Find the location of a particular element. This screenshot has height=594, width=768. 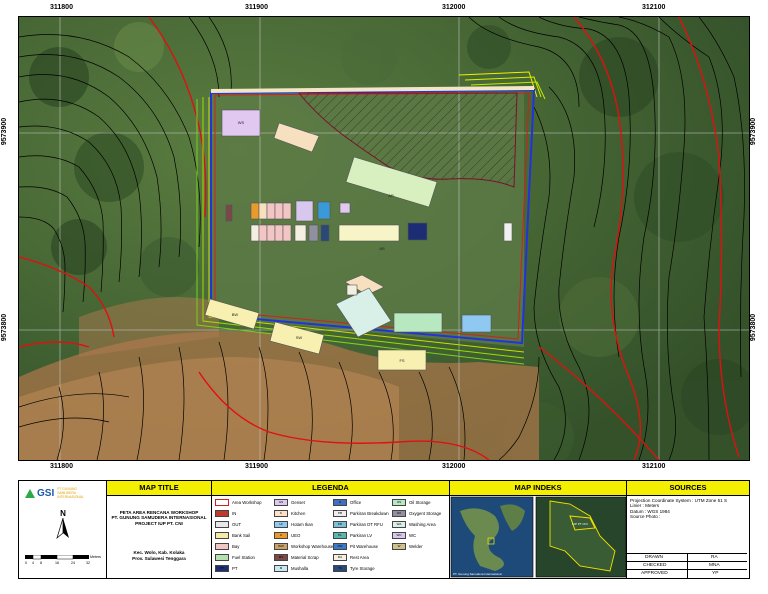

legend-swatch: OS is located at coordinates (399, 502).